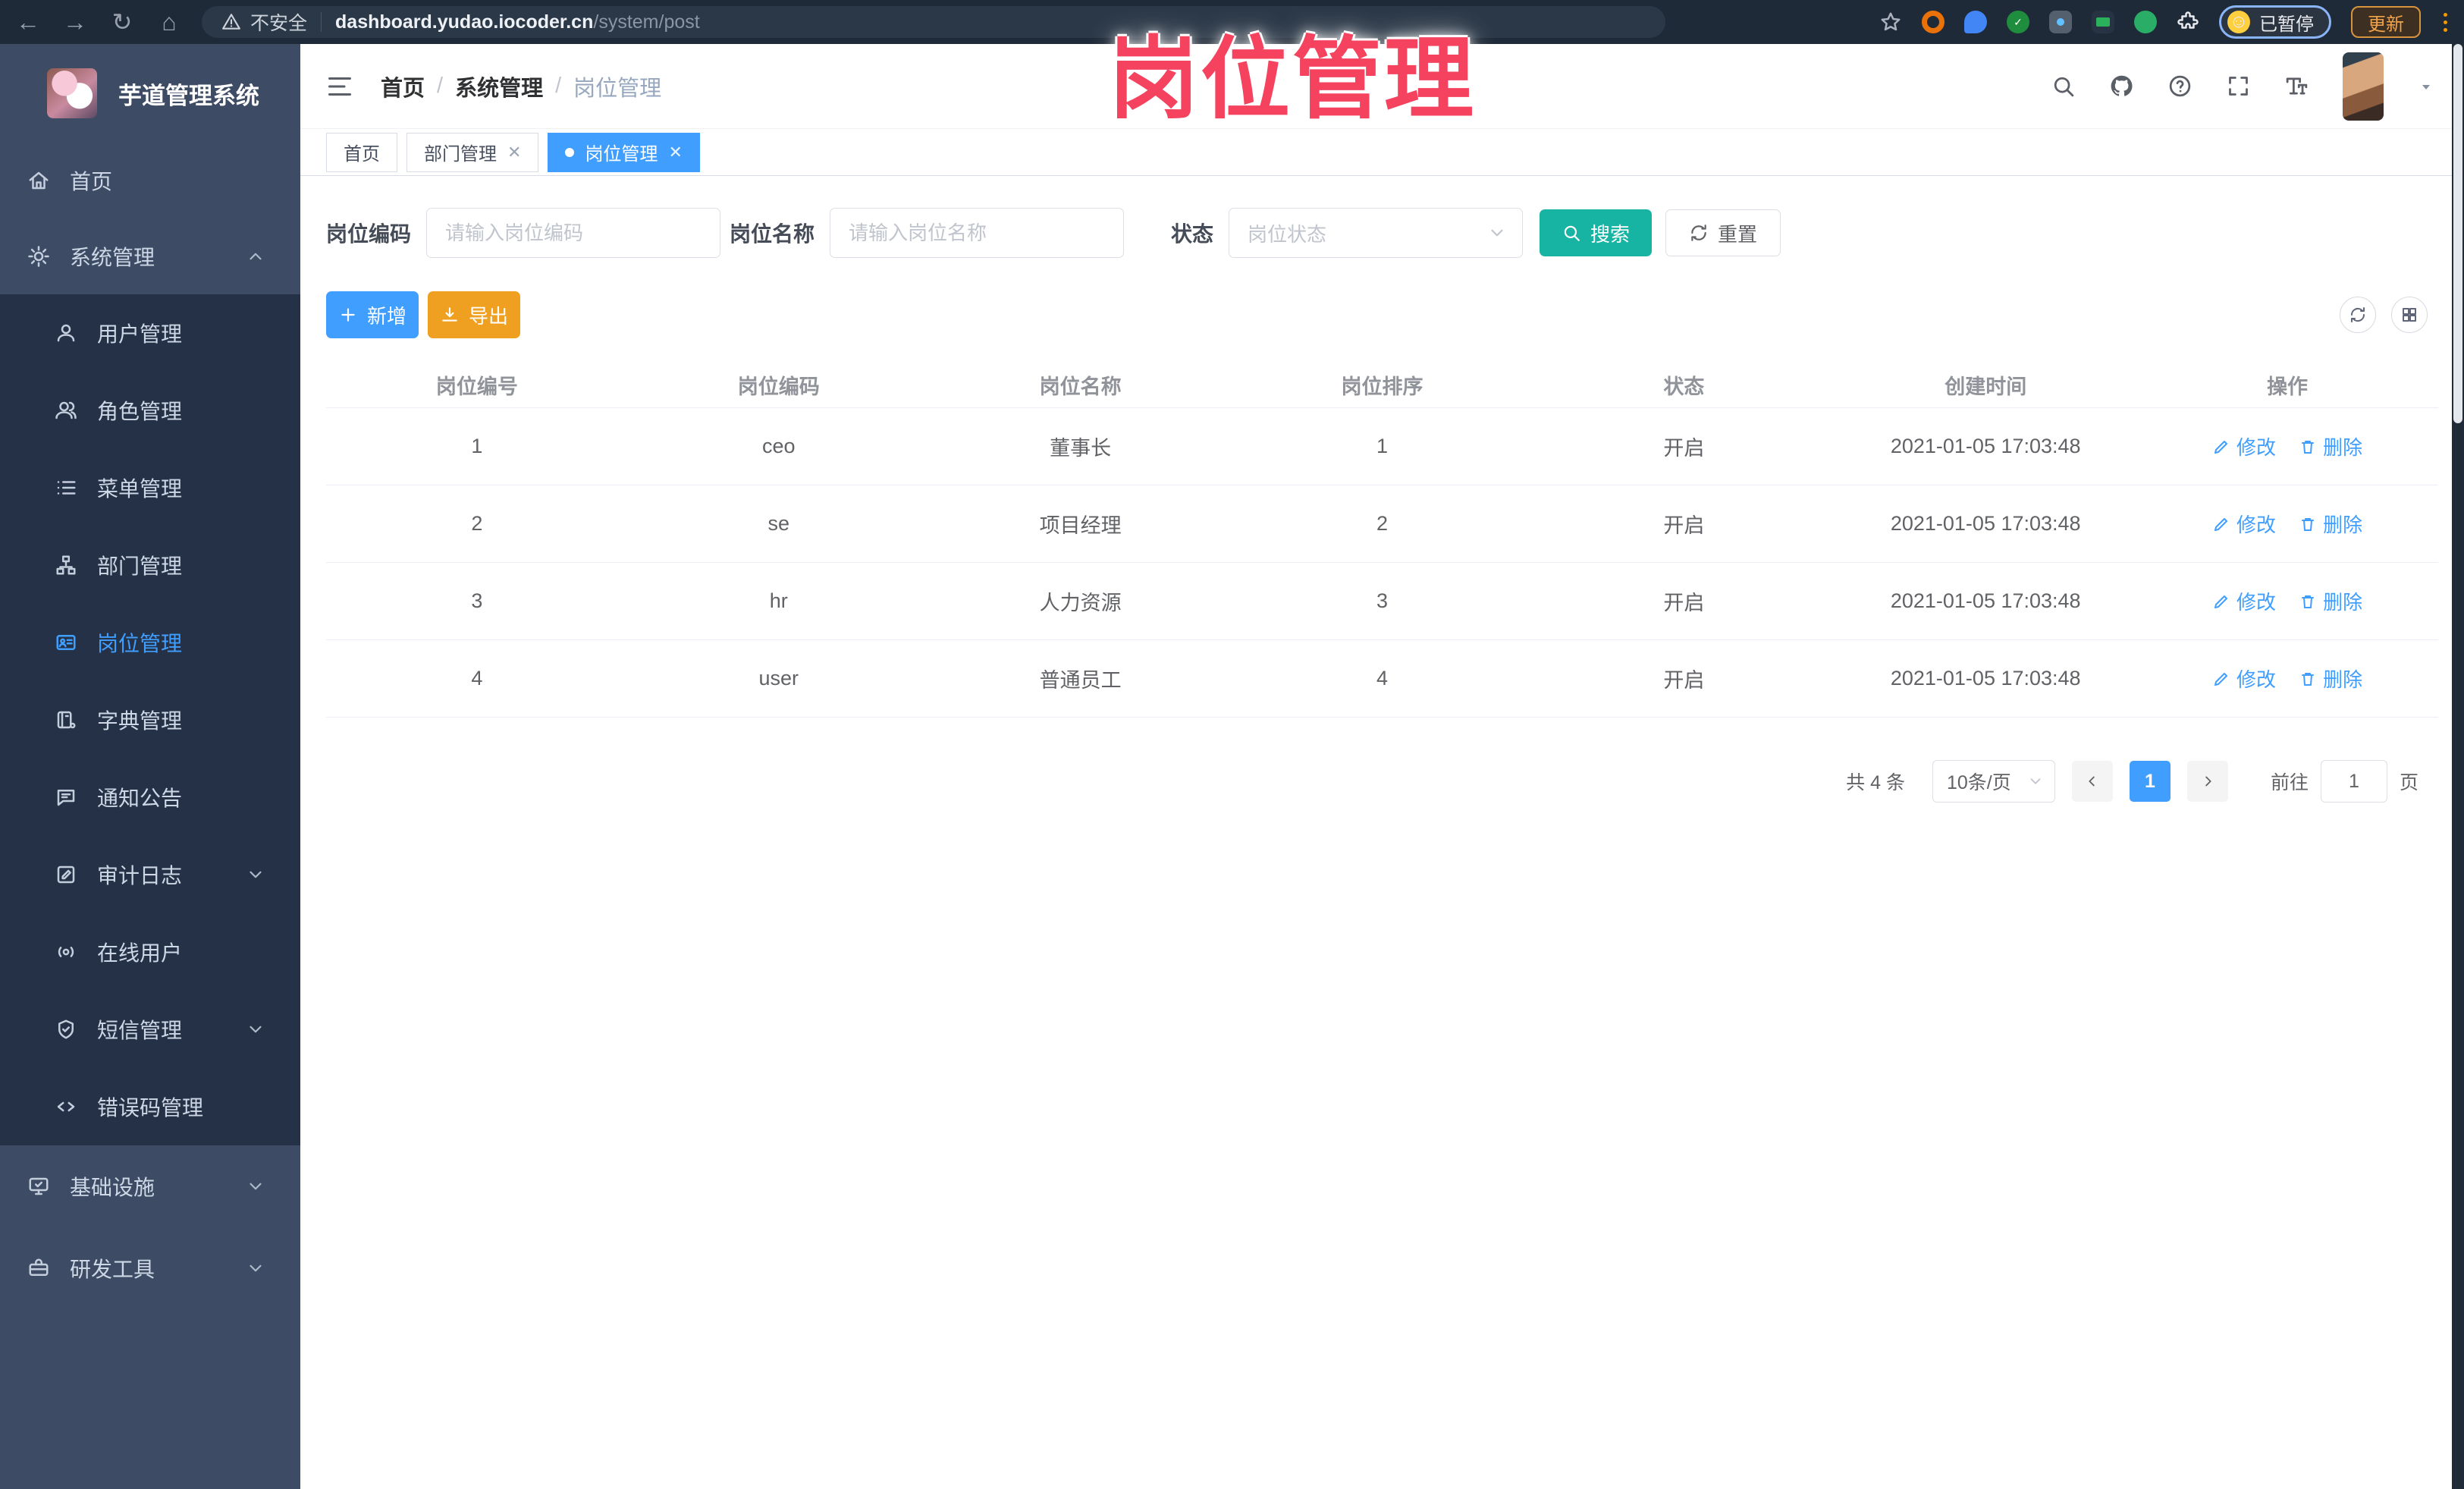 The width and height of the screenshot is (2464, 1489). Describe the element at coordinates (1684, 386) in the screenshot. I see `column-header: 状态` at that location.